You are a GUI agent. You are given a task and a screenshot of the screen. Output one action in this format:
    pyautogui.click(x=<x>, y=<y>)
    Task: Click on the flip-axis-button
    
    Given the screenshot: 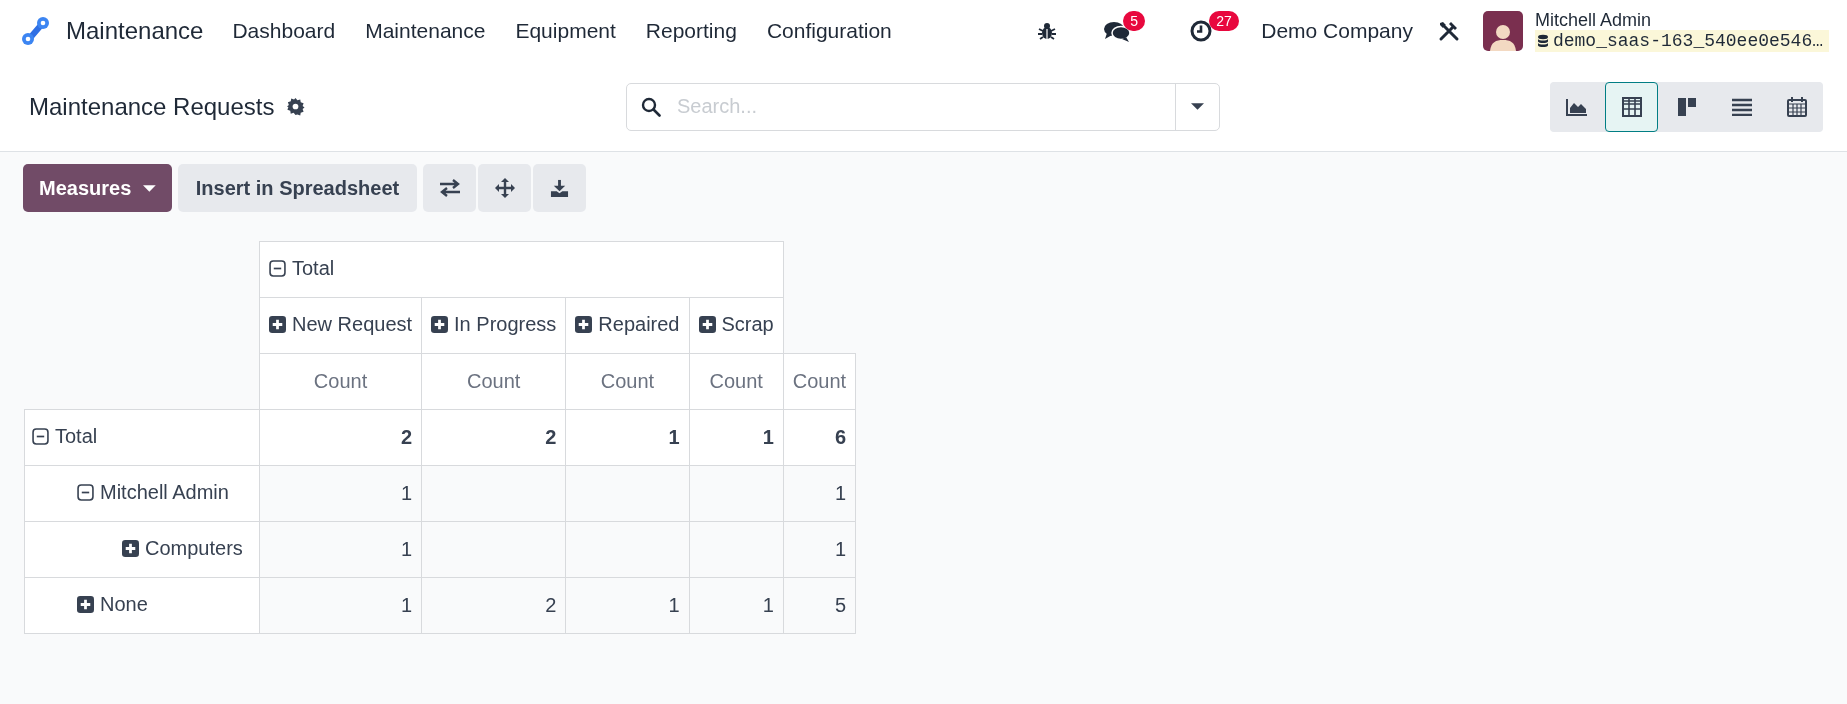 What is the action you would take?
    pyautogui.click(x=449, y=188)
    